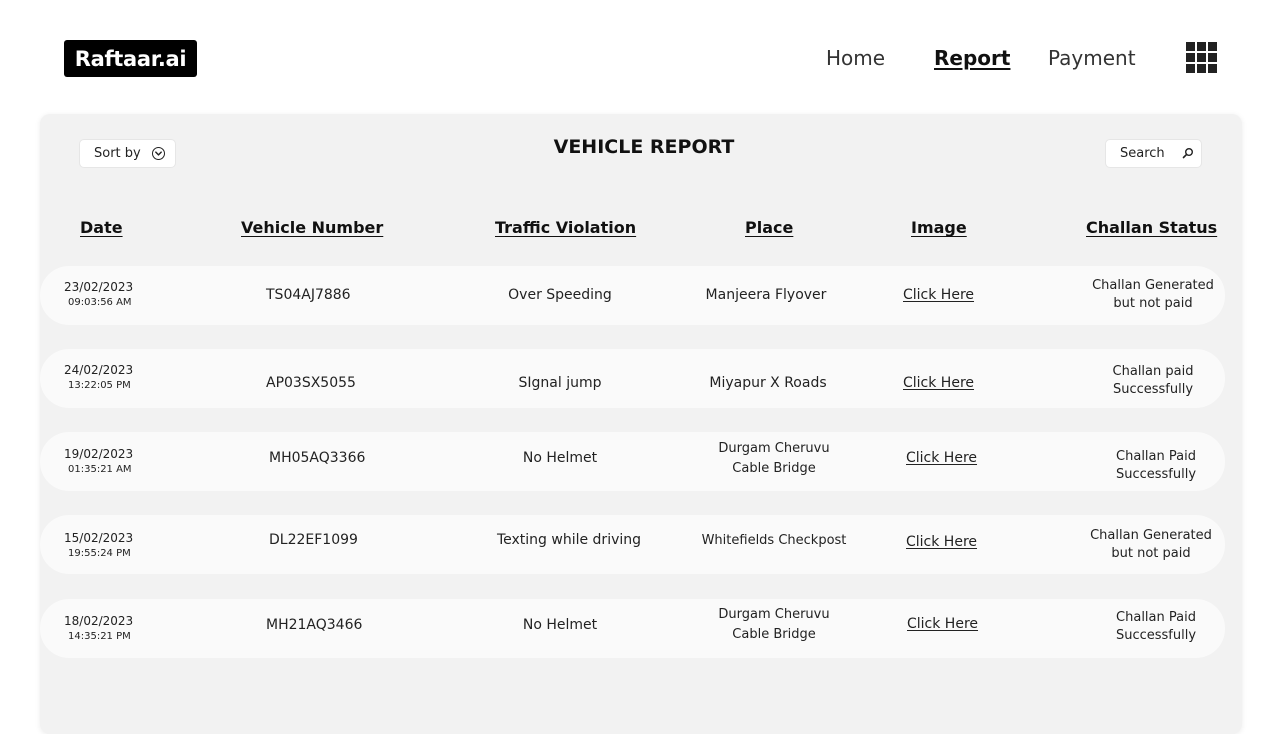 This screenshot has width=1280, height=734. What do you see at coordinates (308, 295) in the screenshot?
I see `vehicle-number-cell: TS04AJ7886` at bounding box center [308, 295].